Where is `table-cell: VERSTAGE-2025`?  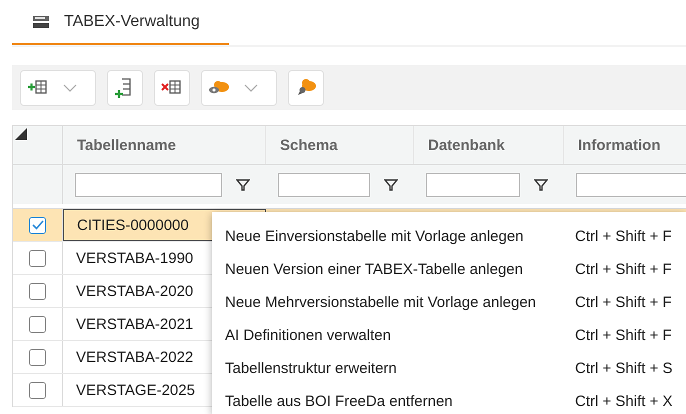
table-cell: VERSTAGE-2025 is located at coordinates (135, 390).